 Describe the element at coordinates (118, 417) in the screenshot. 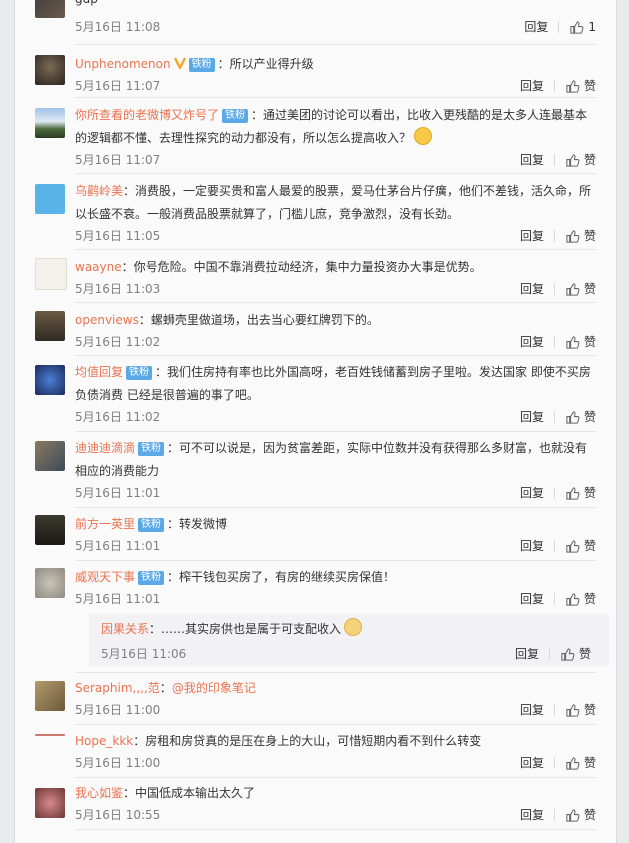

I see `comment-time: 5月16日 11:02` at that location.